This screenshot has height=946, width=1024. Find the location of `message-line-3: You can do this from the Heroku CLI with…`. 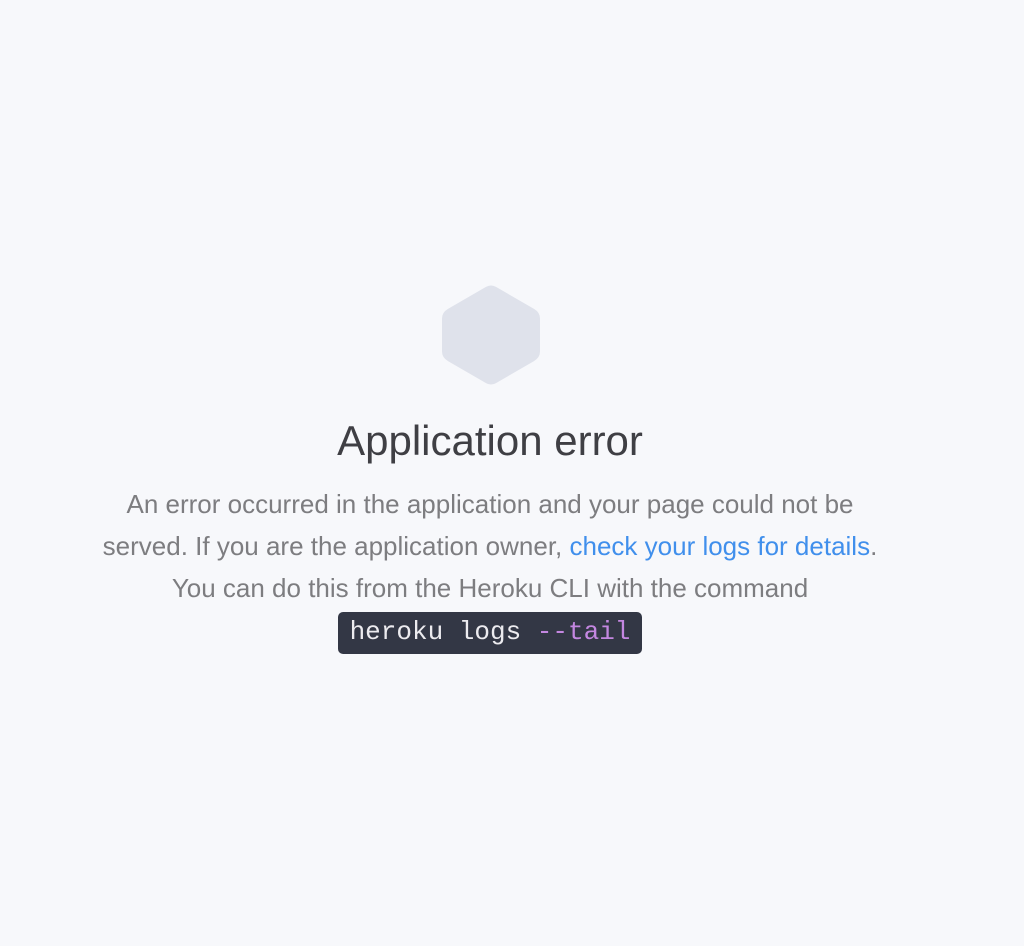

message-line-3: You can do this from the Heroku CLI with… is located at coordinates (490, 588).